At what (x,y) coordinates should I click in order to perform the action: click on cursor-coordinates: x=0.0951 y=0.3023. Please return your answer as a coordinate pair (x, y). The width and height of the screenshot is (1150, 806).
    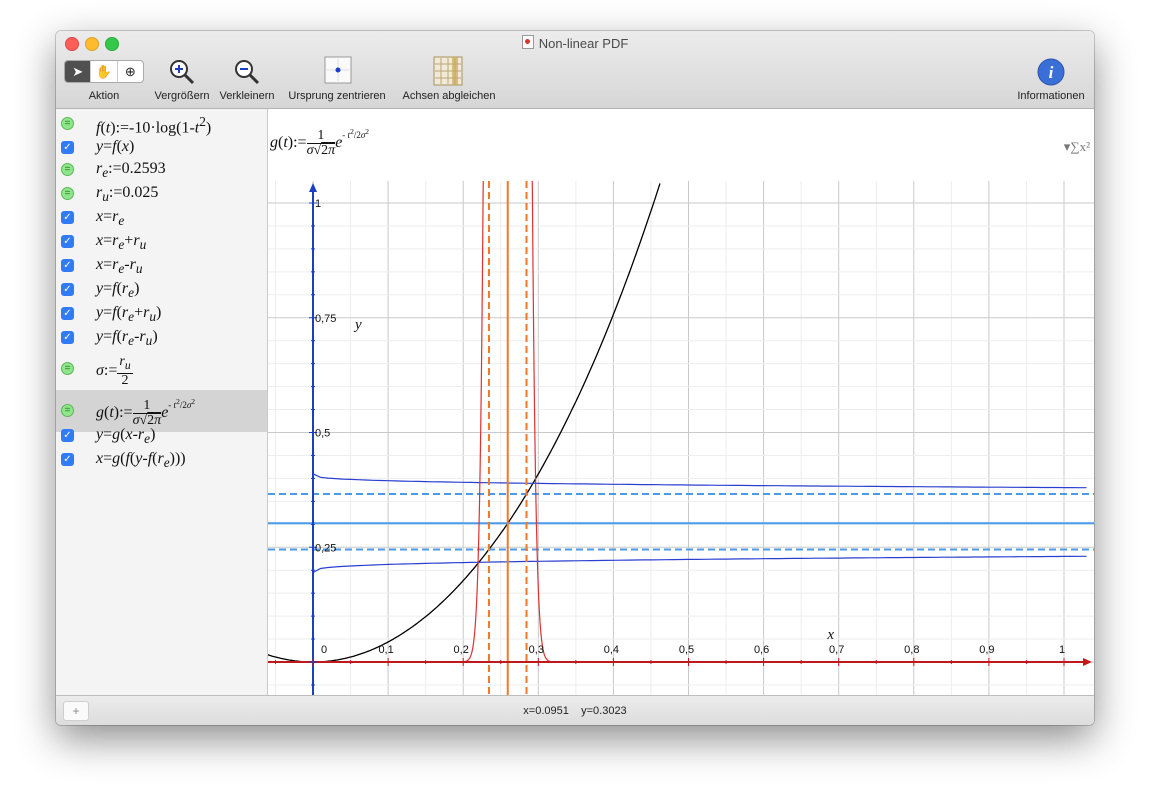
    Looking at the image, I should click on (575, 711).